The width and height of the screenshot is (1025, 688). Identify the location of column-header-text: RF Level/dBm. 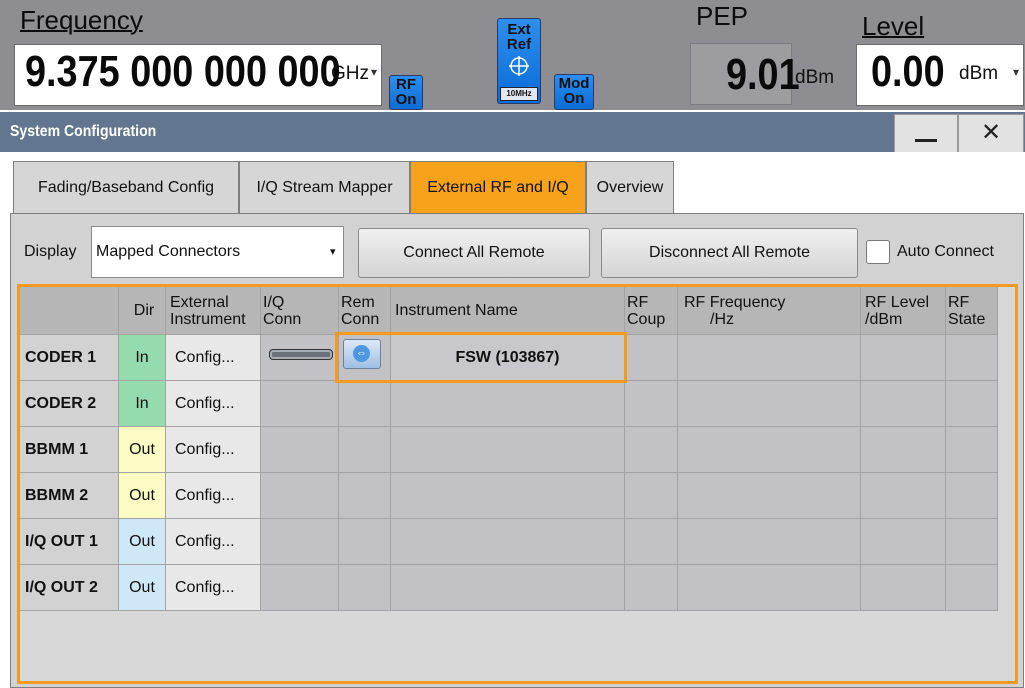
(895, 311).